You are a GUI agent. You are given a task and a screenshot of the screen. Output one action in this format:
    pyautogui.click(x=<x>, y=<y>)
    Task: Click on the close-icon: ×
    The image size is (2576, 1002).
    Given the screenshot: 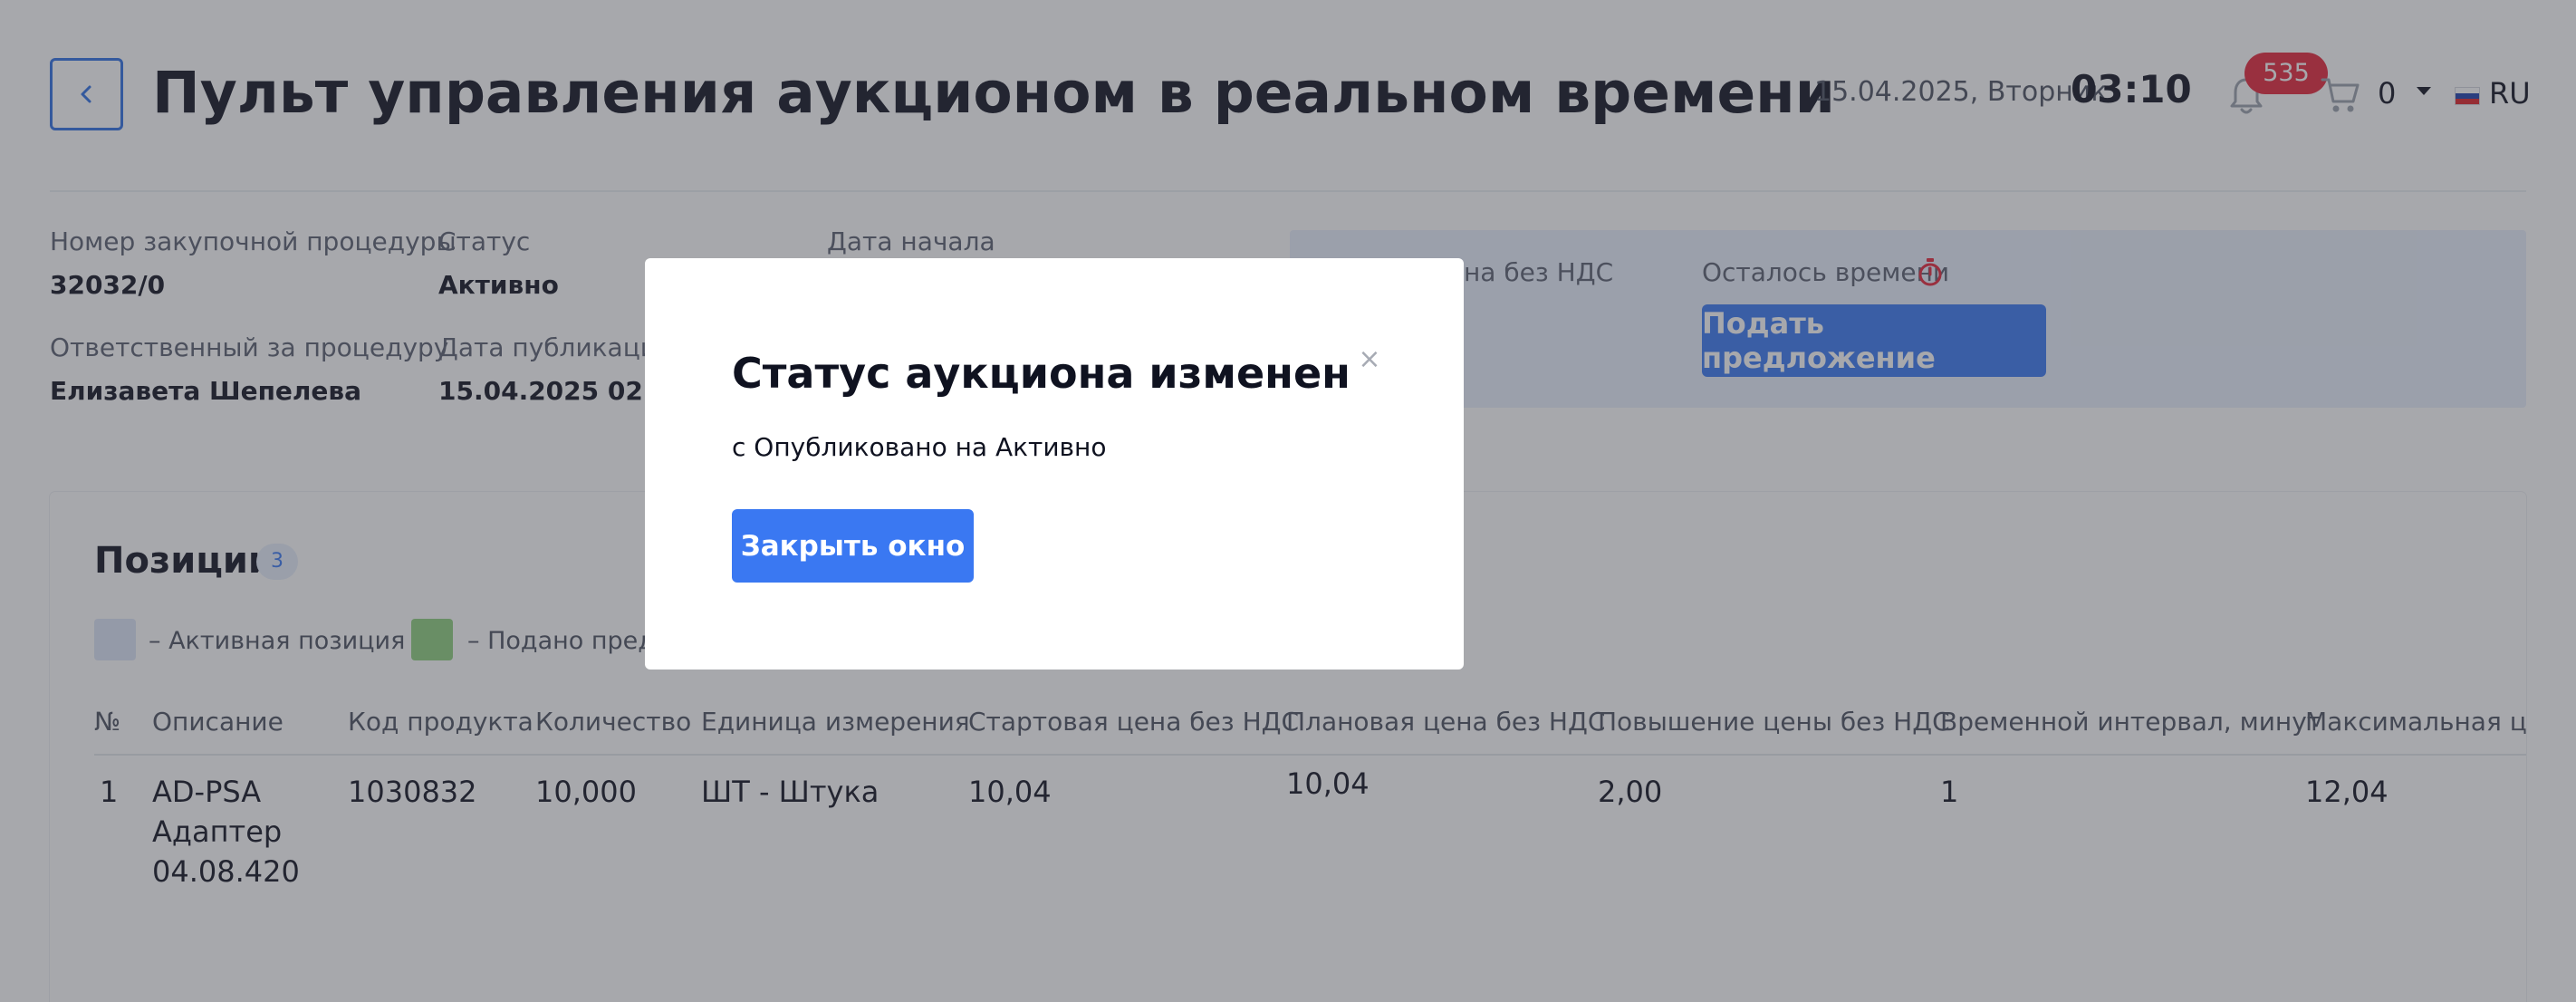 What is the action you would take?
    pyautogui.click(x=1369, y=360)
    